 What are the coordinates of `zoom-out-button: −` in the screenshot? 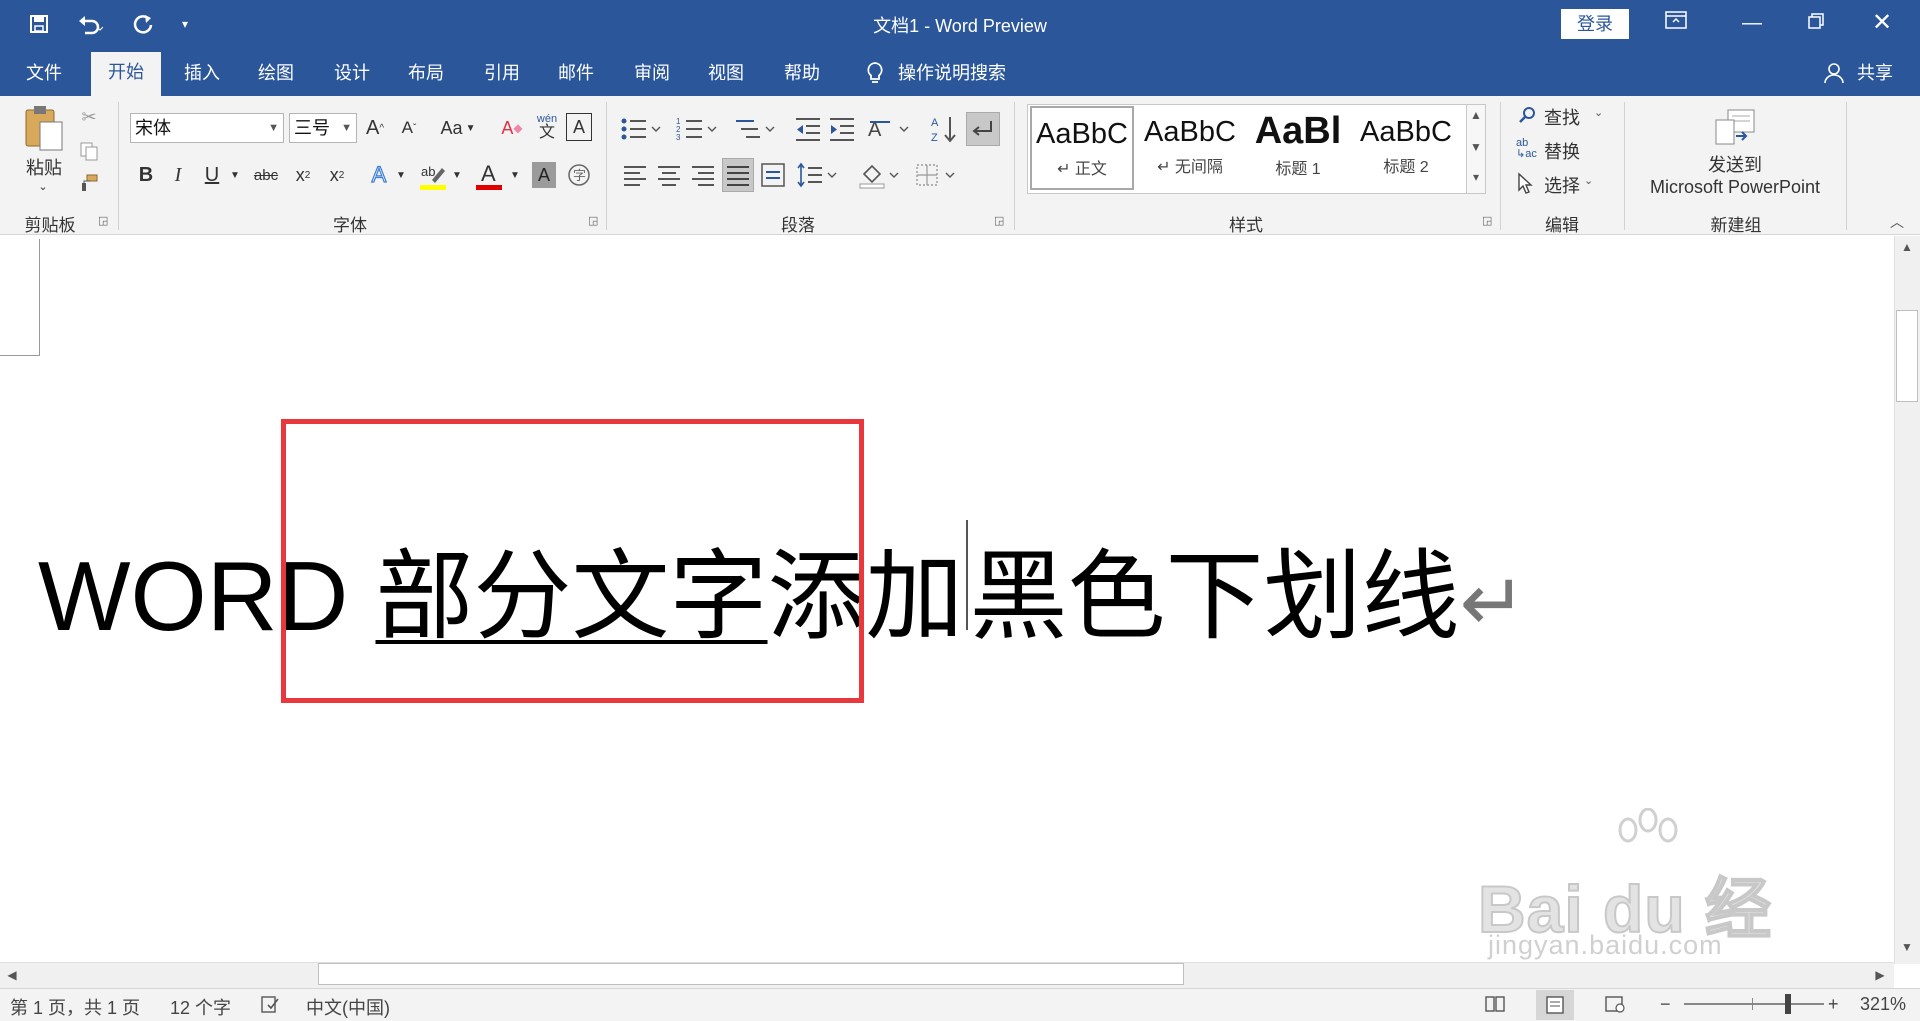 It's located at (1665, 1004).